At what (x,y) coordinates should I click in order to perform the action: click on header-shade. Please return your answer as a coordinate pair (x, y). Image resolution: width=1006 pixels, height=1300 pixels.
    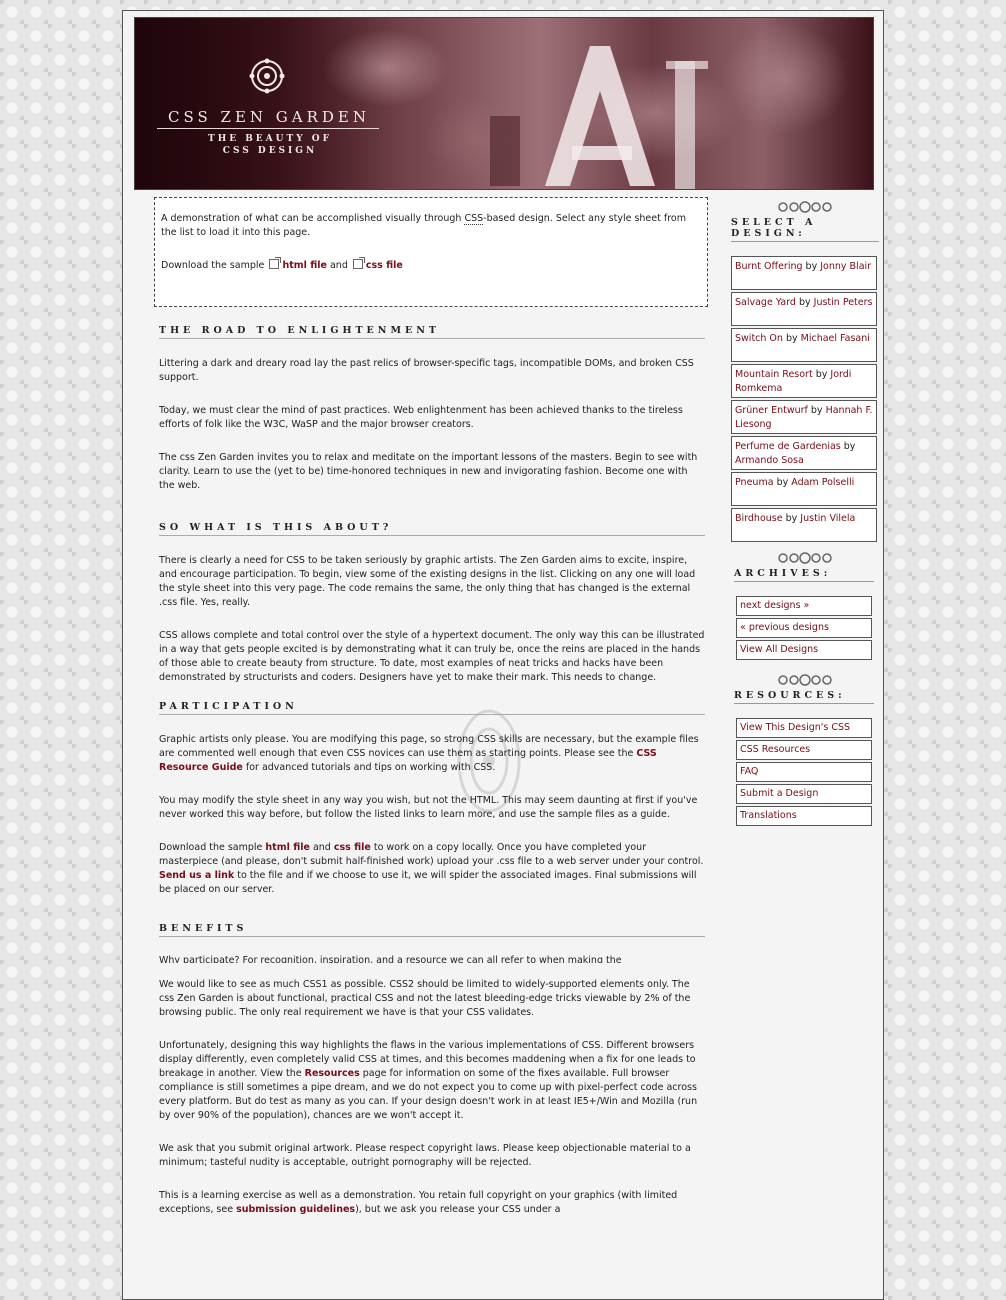
    Looking at the image, I should click on (265, 103).